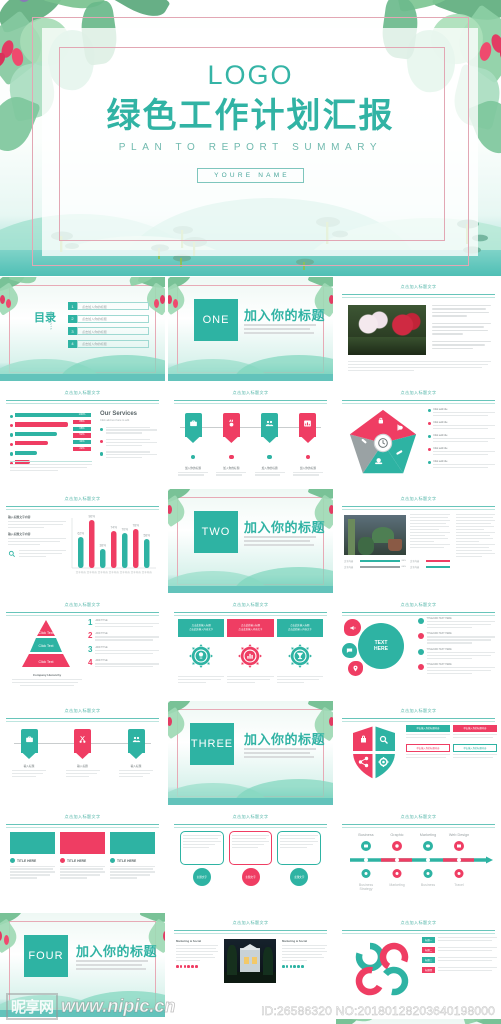 The image size is (501, 1024). What do you see at coordinates (349, 650) in the screenshot?
I see `chat-bubble` at bounding box center [349, 650].